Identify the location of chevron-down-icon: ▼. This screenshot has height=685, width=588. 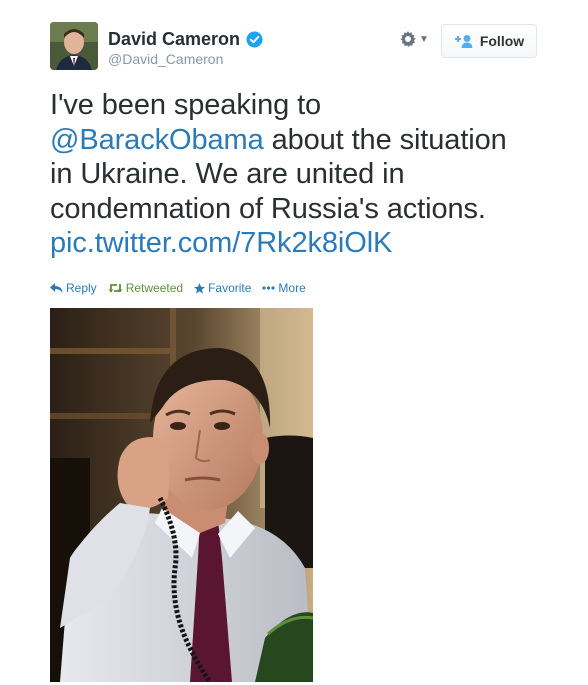
(424, 39).